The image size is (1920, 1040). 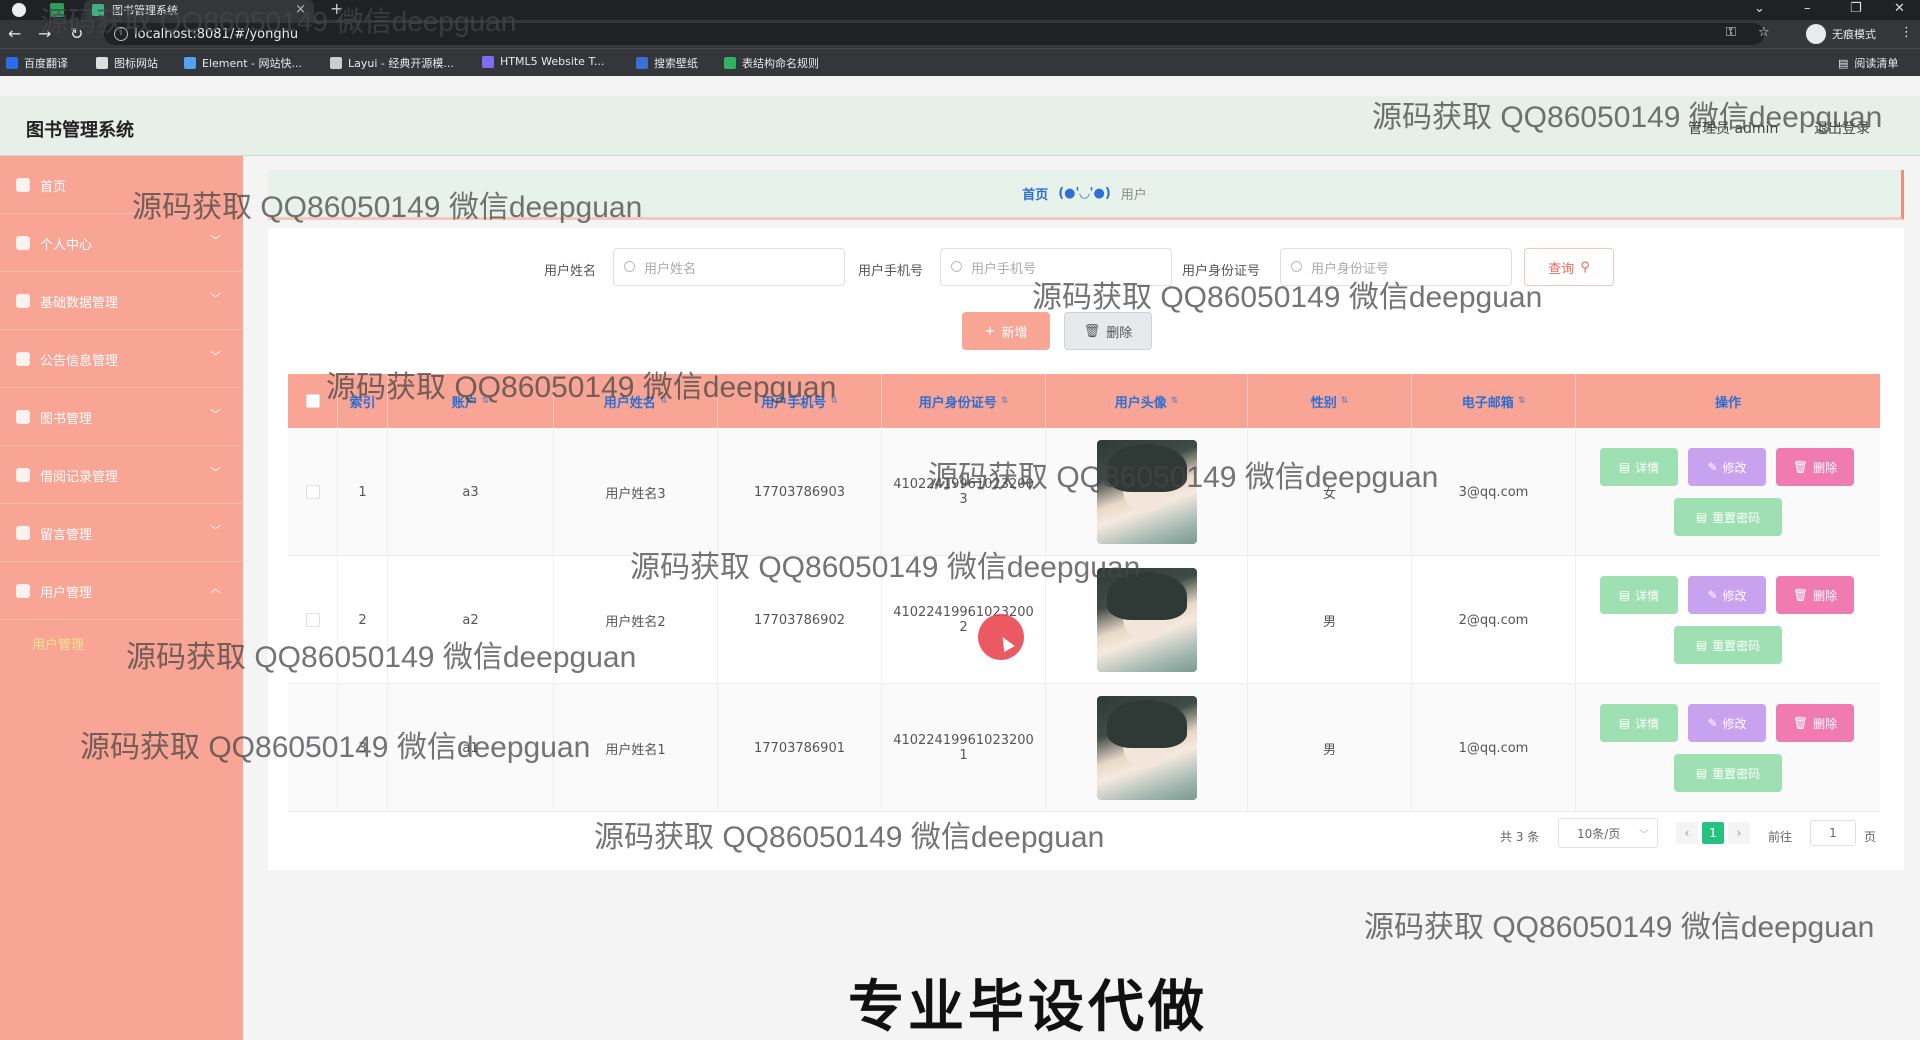 What do you see at coordinates (1739, 833) in the screenshot?
I see `next-page-button: ›` at bounding box center [1739, 833].